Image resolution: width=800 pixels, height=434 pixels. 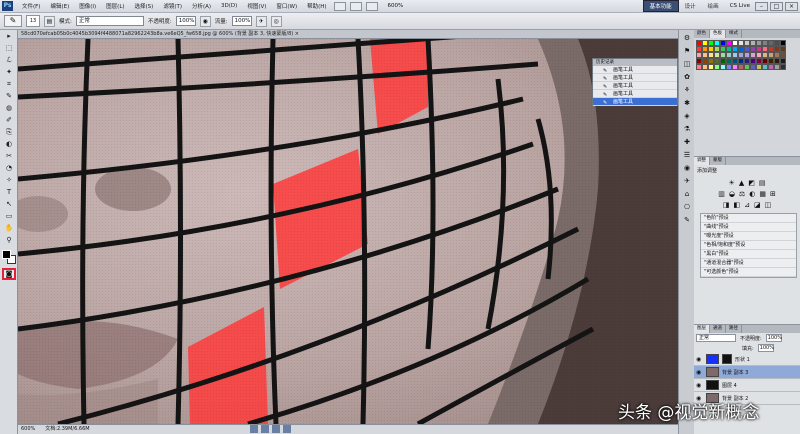 What do you see at coordinates (316, 6) in the screenshot?
I see `menu-help: 帮助(H)` at bounding box center [316, 6].